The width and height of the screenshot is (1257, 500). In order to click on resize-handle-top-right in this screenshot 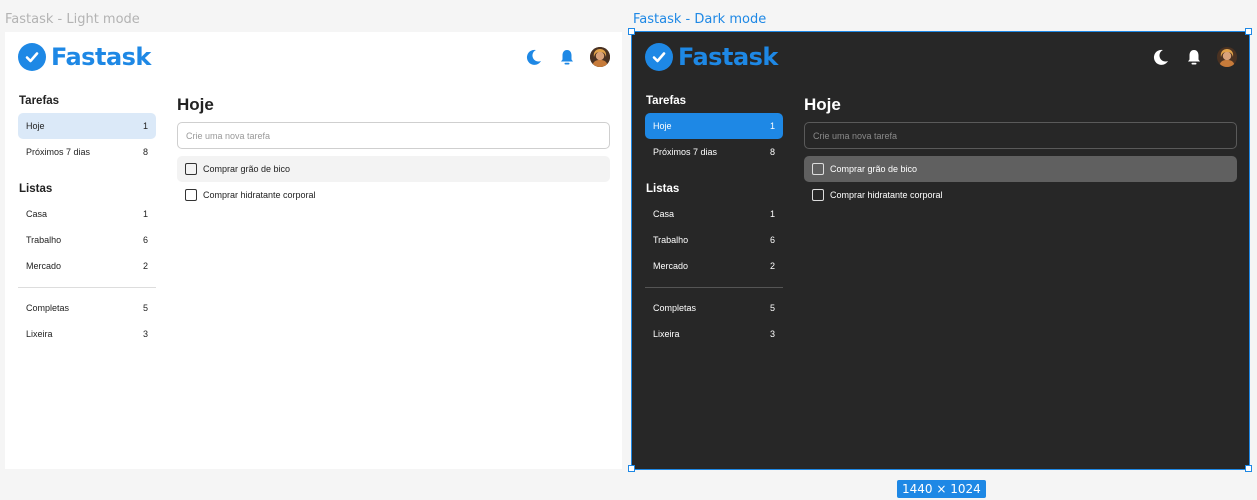, I will do `click(1248, 31)`.